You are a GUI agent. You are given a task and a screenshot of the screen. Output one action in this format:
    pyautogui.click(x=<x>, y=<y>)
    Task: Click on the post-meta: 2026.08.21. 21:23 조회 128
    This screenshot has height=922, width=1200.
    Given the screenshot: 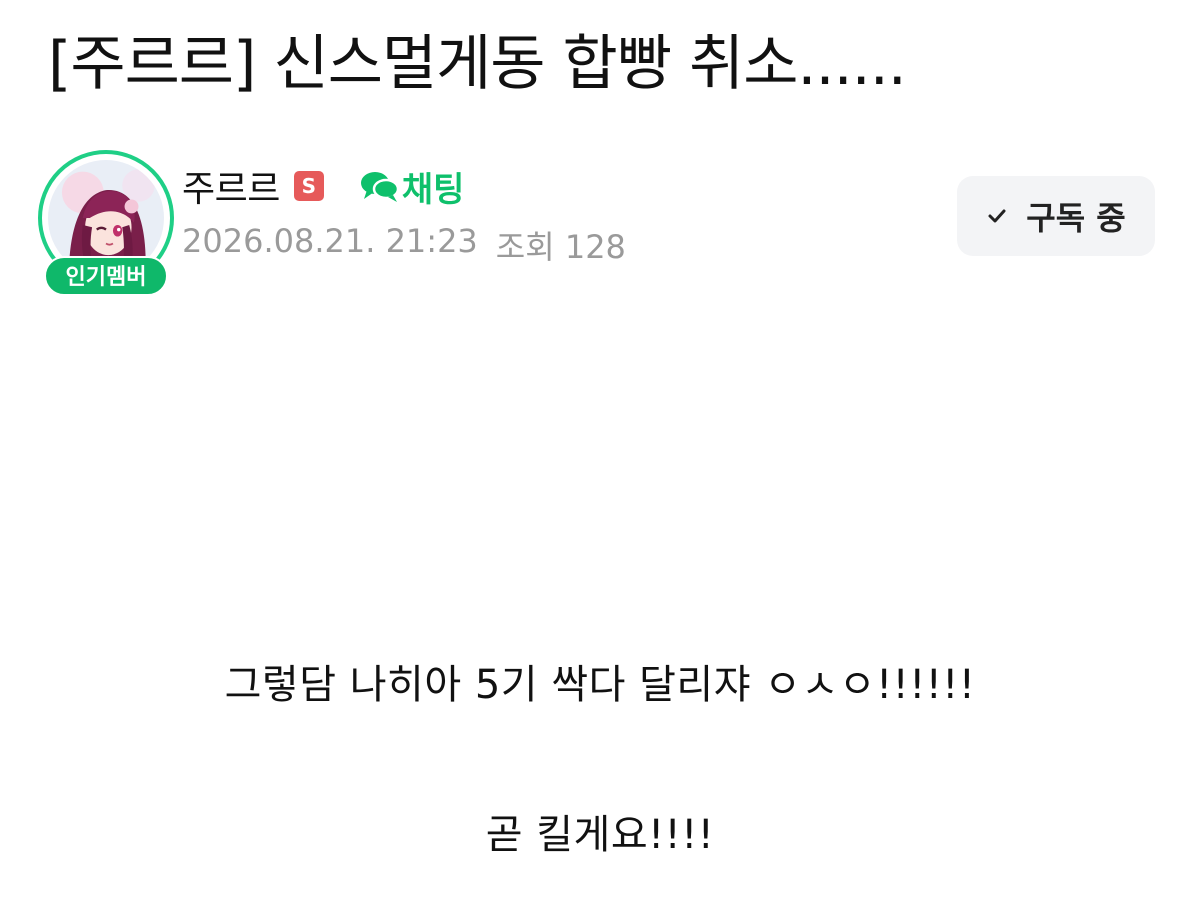 What is the action you would take?
    pyautogui.click(x=404, y=245)
    